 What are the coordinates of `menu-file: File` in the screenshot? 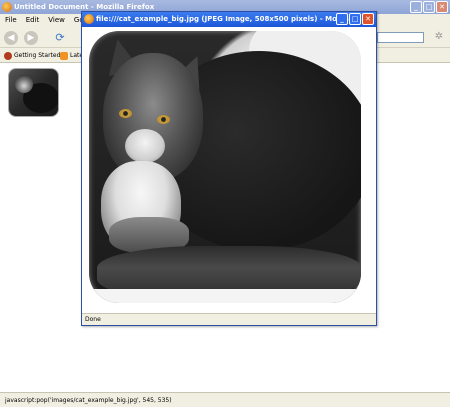 It's located at (11, 20).